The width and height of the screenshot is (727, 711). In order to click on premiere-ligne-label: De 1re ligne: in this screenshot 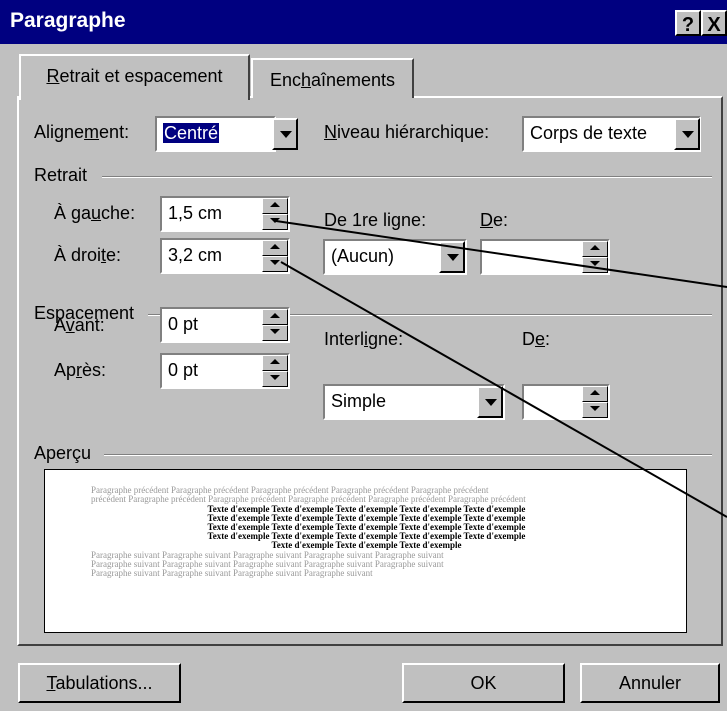, I will do `click(375, 220)`.